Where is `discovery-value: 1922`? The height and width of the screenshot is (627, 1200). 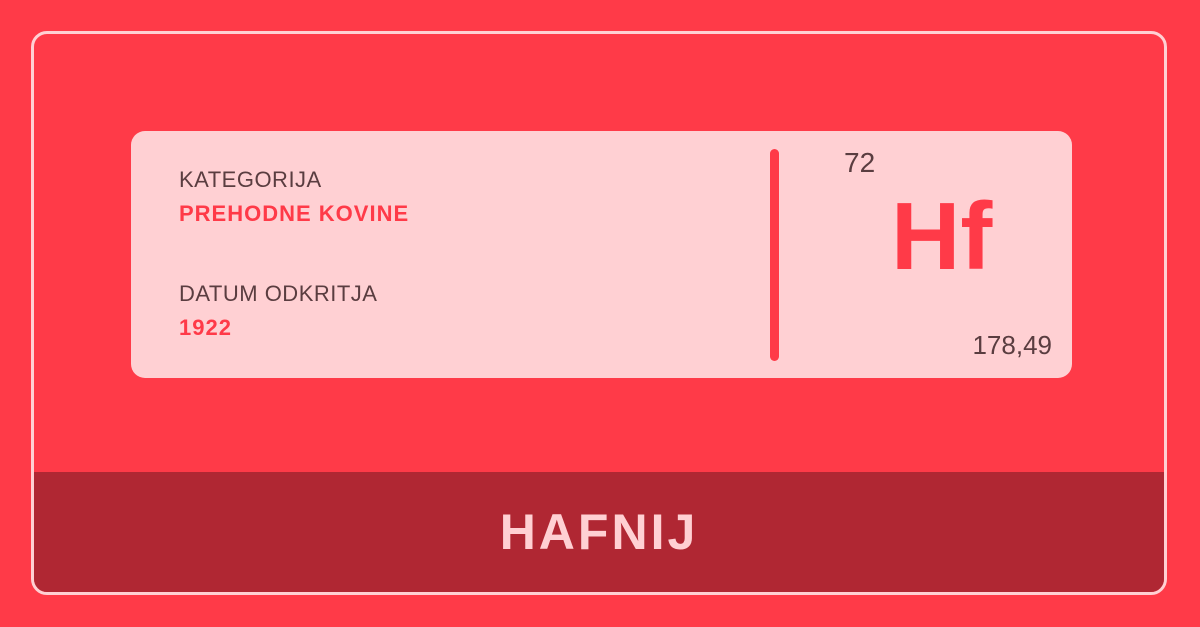
discovery-value: 1922 is located at coordinates (205, 327).